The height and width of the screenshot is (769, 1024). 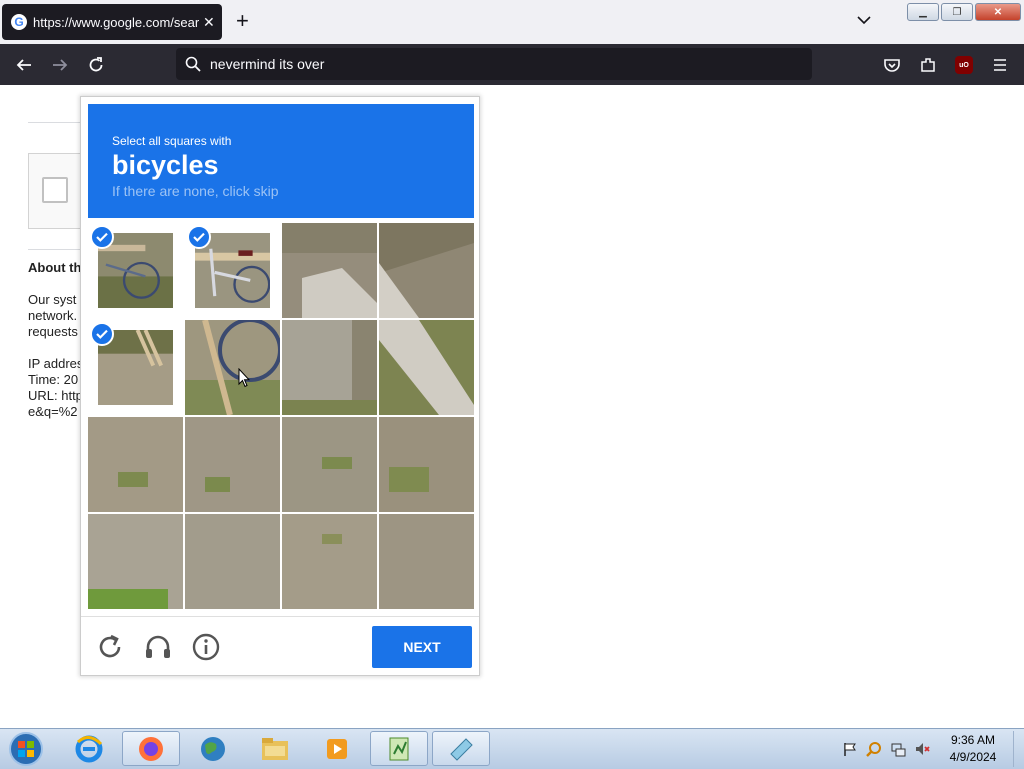 What do you see at coordinates (53, 315) in the screenshot?
I see `paragraph-line: network.` at bounding box center [53, 315].